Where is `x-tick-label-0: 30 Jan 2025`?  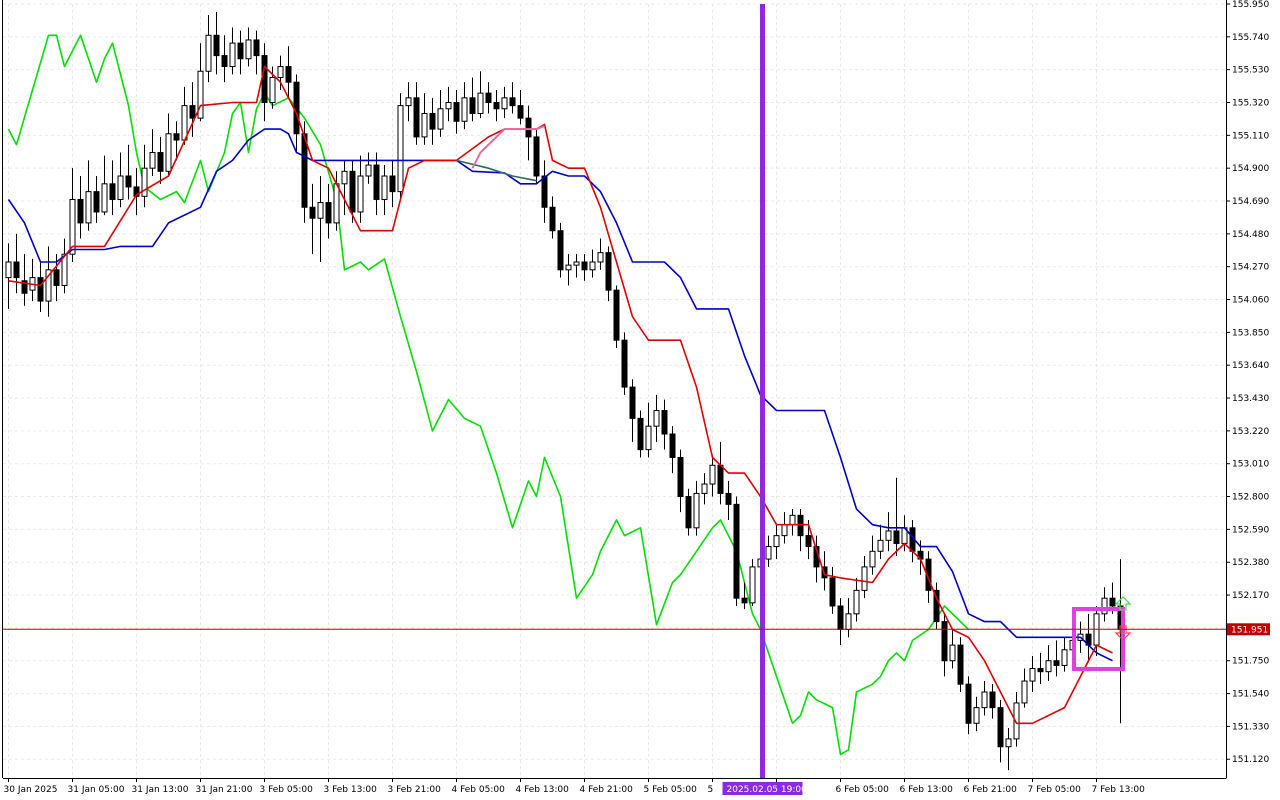
x-tick-label-0: 30 Jan 2025 is located at coordinates (31, 790).